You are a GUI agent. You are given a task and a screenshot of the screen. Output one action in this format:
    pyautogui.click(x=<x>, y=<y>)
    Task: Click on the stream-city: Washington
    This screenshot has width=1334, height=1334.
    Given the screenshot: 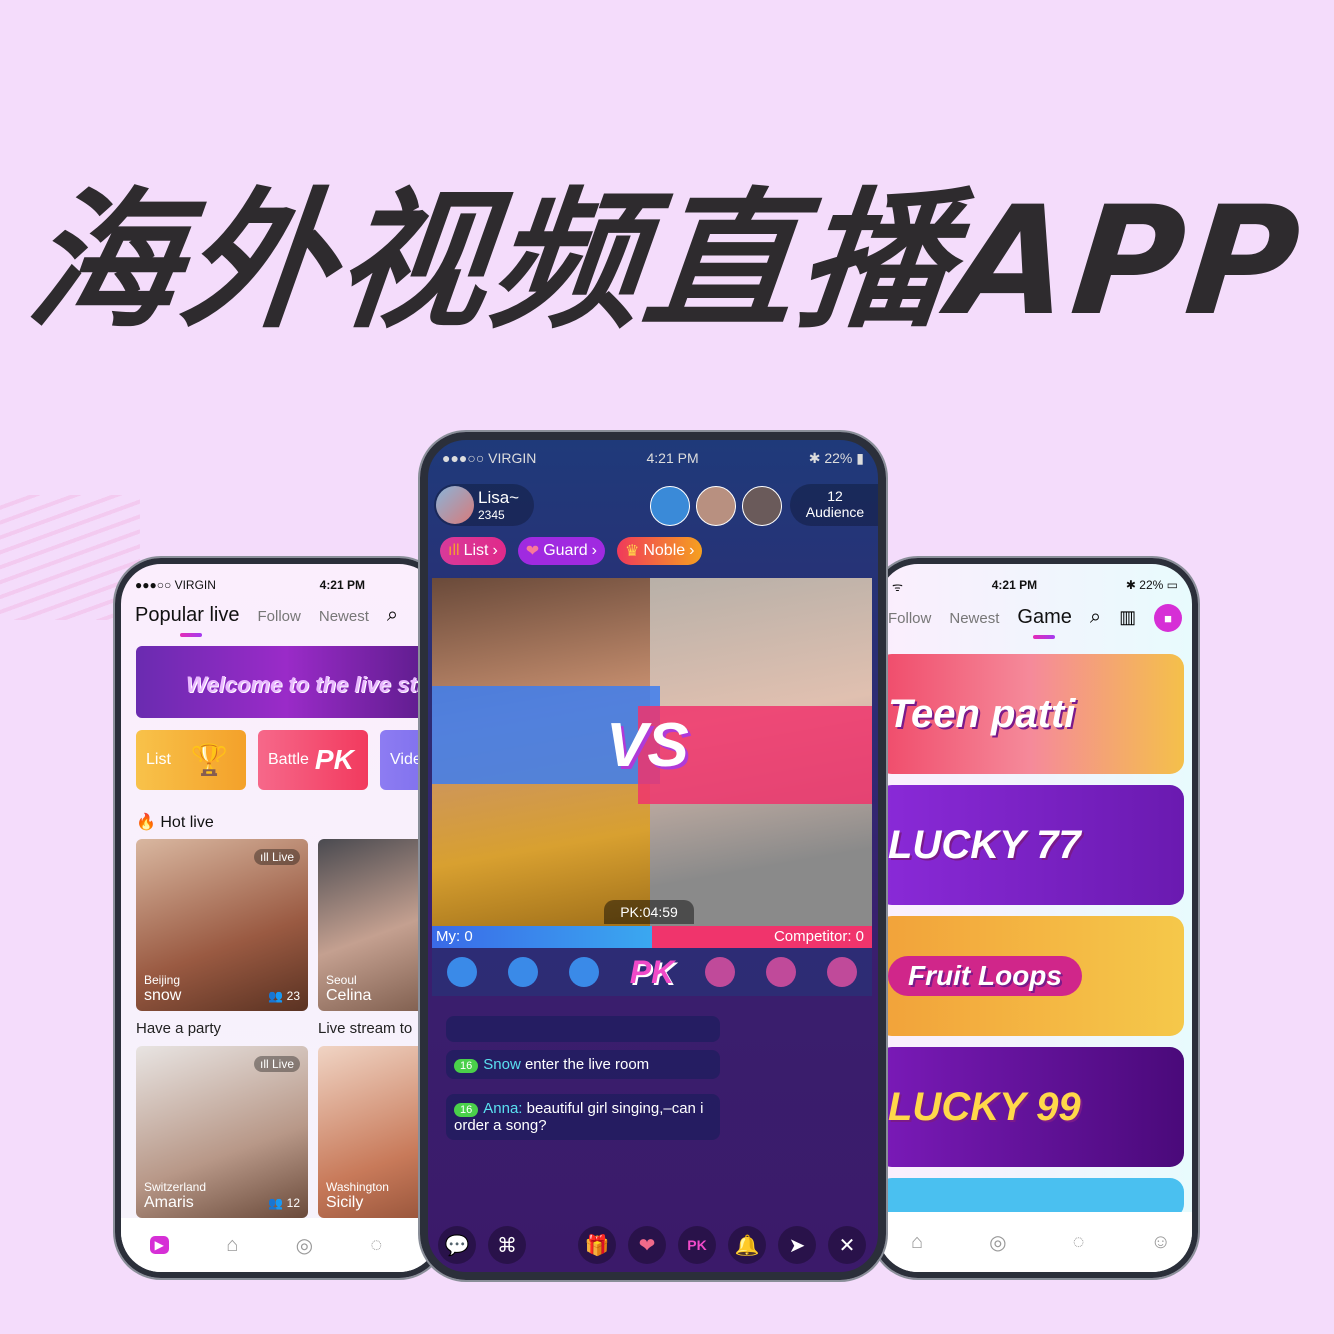 What is the action you would take?
    pyautogui.click(x=357, y=1187)
    